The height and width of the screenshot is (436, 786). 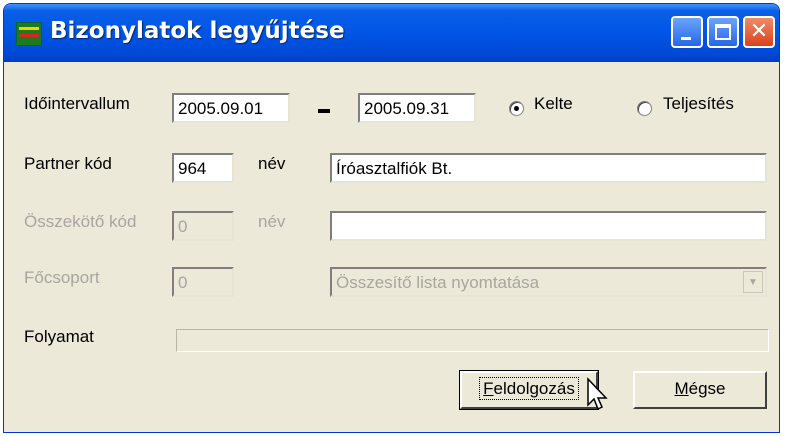 I want to click on dropdown-arrow-icon: ▼, so click(x=753, y=282).